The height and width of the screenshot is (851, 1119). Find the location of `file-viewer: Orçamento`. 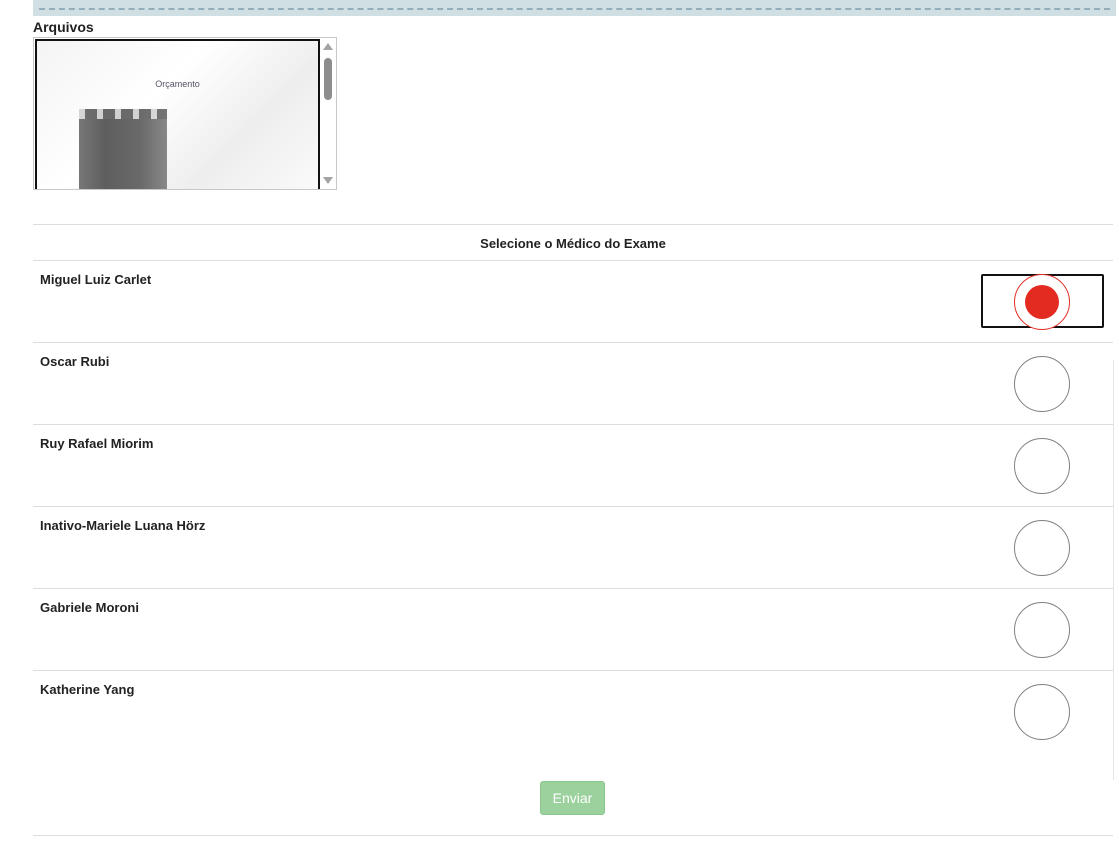

file-viewer: Orçamento is located at coordinates (185, 113).